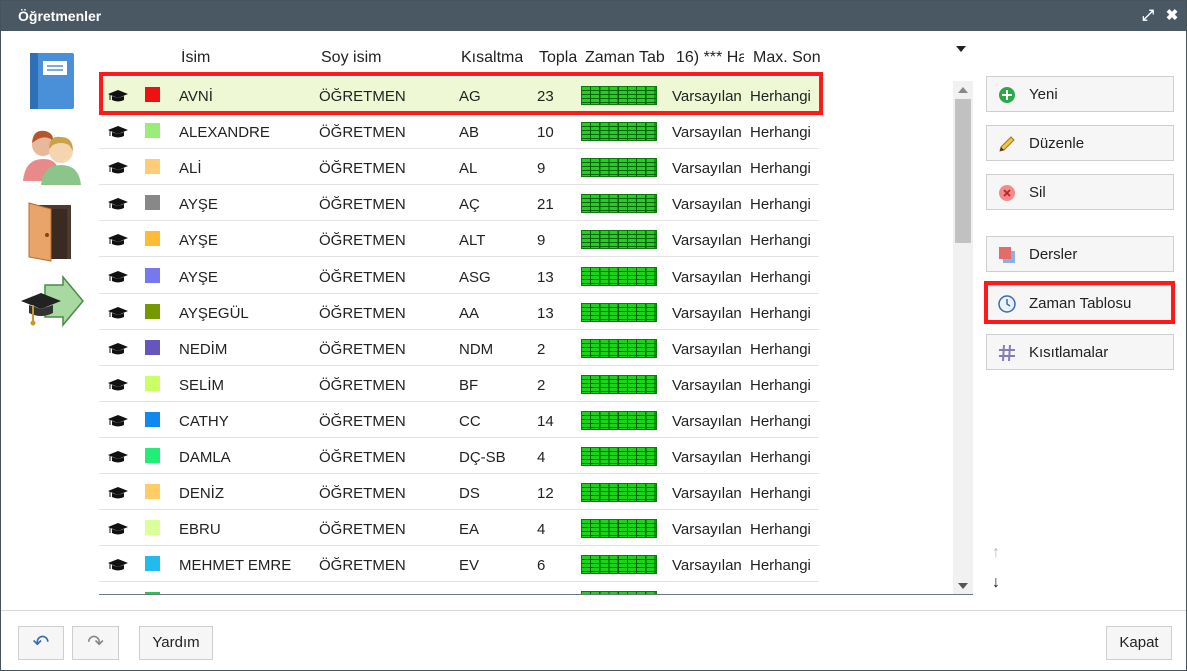 This screenshot has height=671, width=1187. I want to click on teacher-name: ALEXANDRE, so click(224, 133).